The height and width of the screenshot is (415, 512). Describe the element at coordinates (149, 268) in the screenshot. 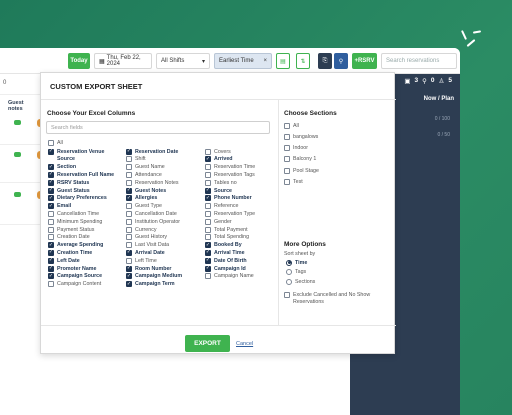

I see `column-checkbox: ✓ Room Number` at that location.